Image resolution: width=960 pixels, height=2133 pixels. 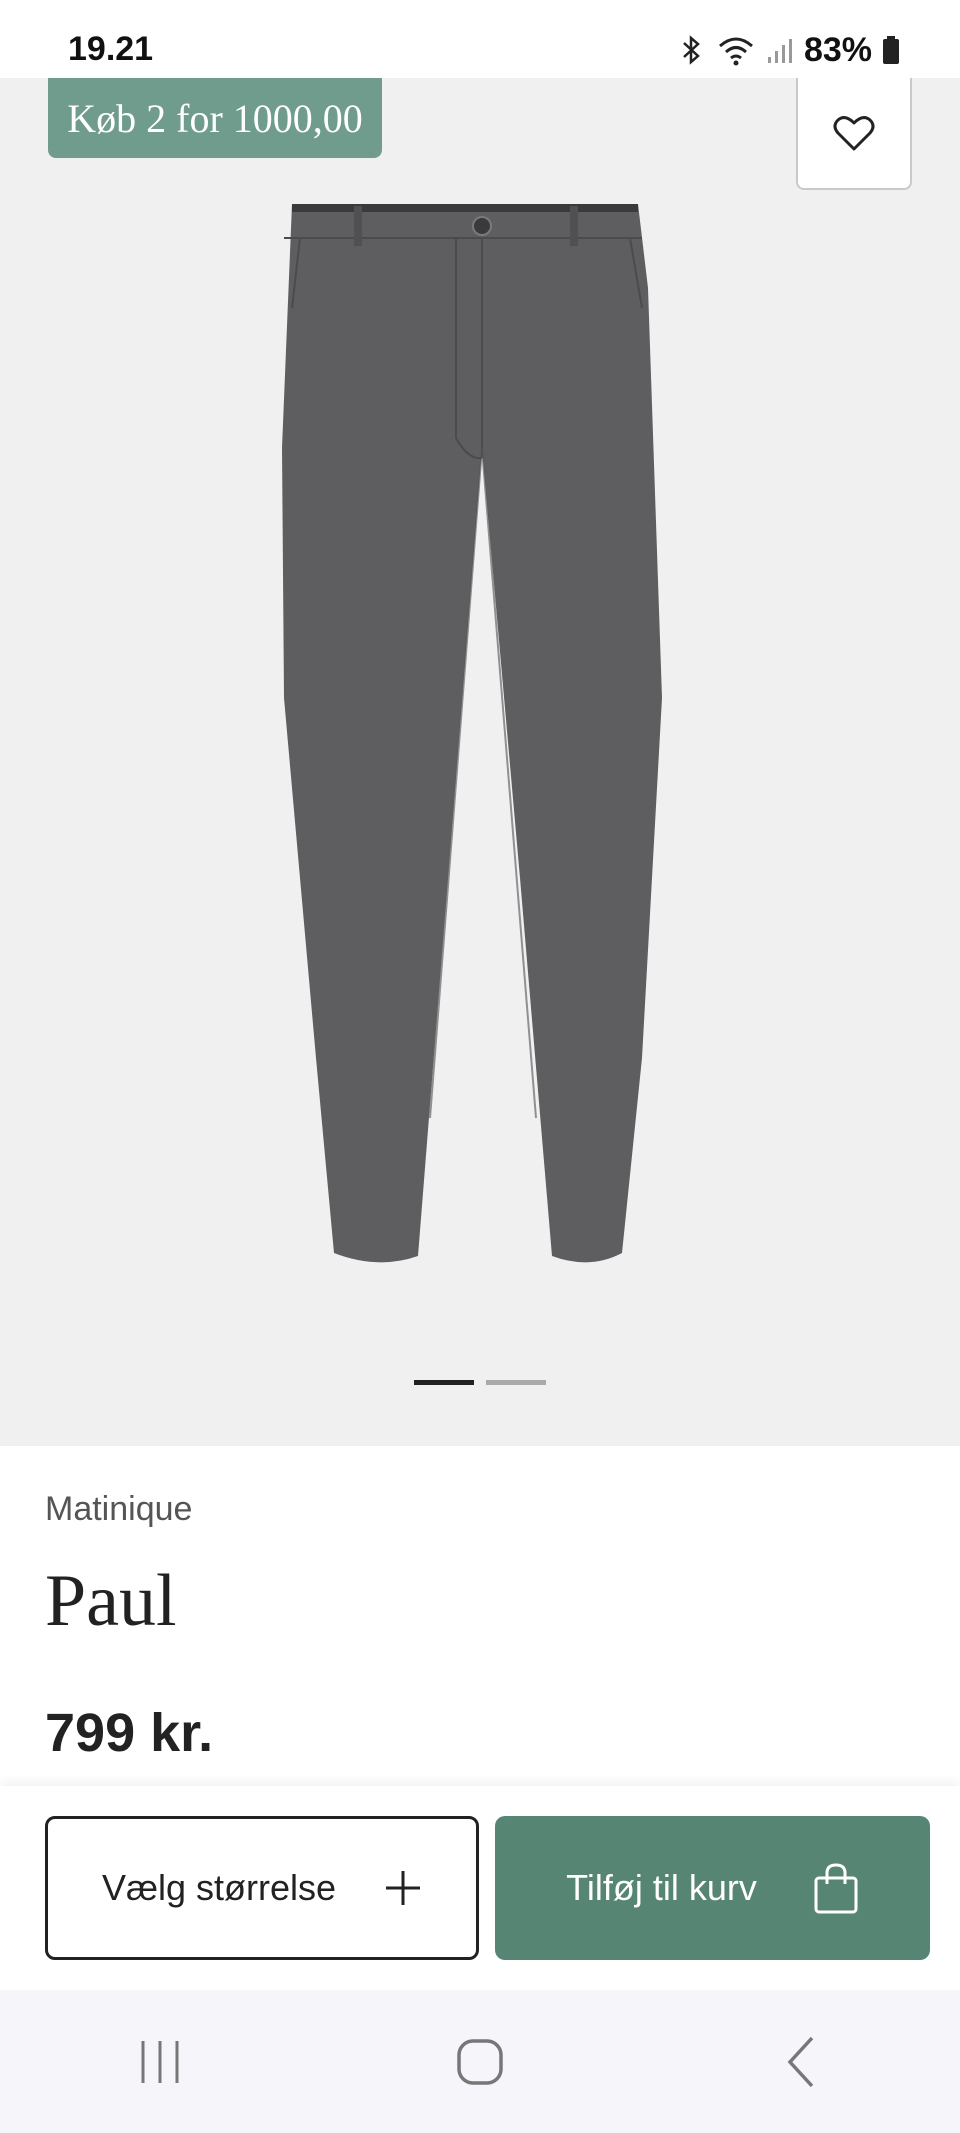 What do you see at coordinates (480, 1888) in the screenshot?
I see `action-bar: Vælg størrelse Tilføj til kurv` at bounding box center [480, 1888].